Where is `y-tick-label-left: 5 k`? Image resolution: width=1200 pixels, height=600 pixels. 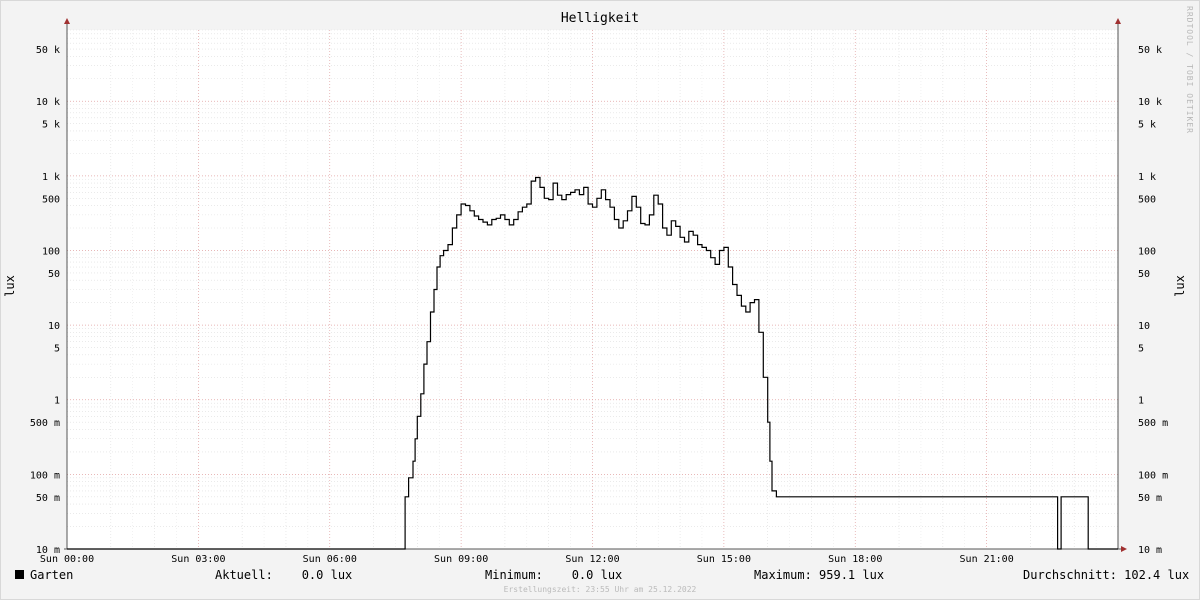
y-tick-label-left: 5 k is located at coordinates (51, 125).